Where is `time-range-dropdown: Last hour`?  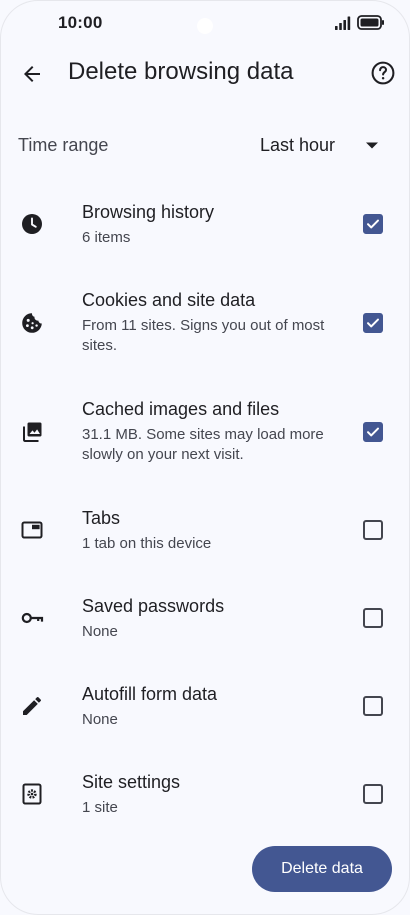
time-range-dropdown: Last hour is located at coordinates (323, 146).